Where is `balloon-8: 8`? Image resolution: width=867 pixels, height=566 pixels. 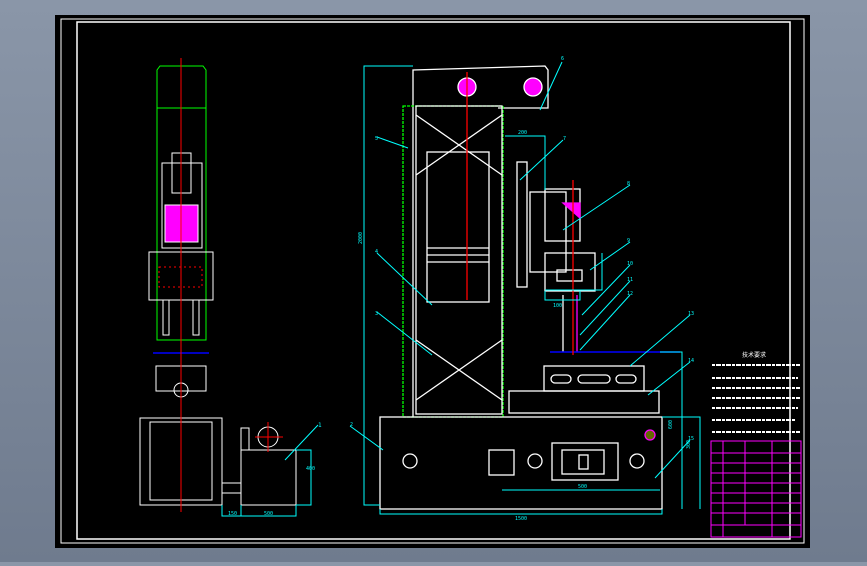
balloon-8: 8 is located at coordinates (628, 184).